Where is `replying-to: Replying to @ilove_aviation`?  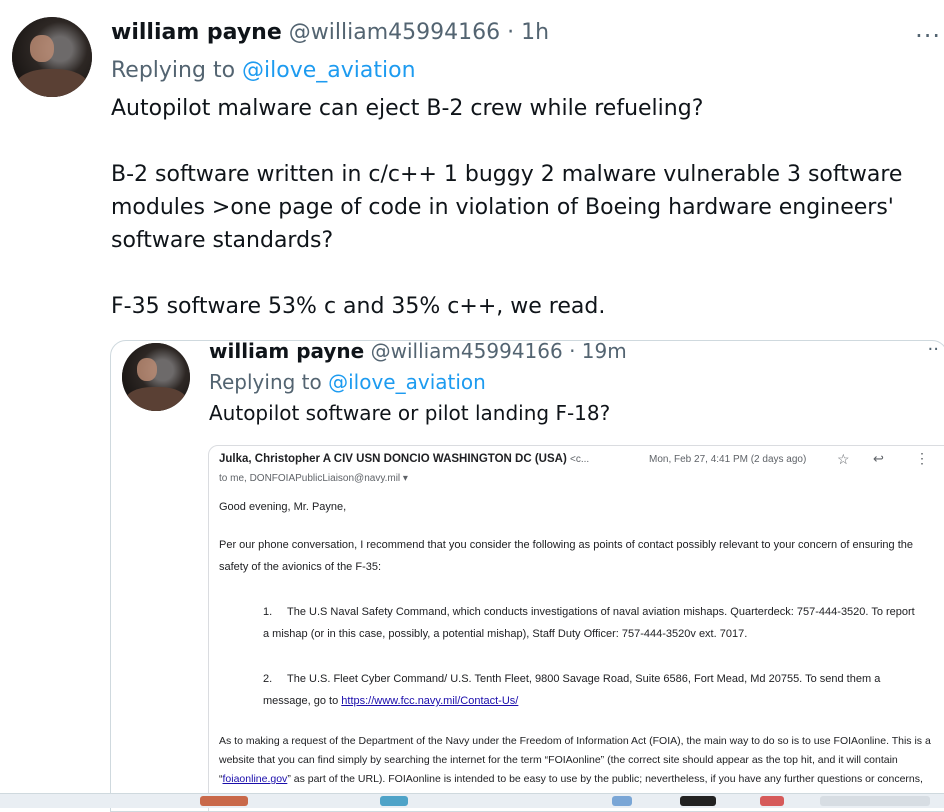
replying-to: Replying to @ilove_aviation is located at coordinates (263, 70).